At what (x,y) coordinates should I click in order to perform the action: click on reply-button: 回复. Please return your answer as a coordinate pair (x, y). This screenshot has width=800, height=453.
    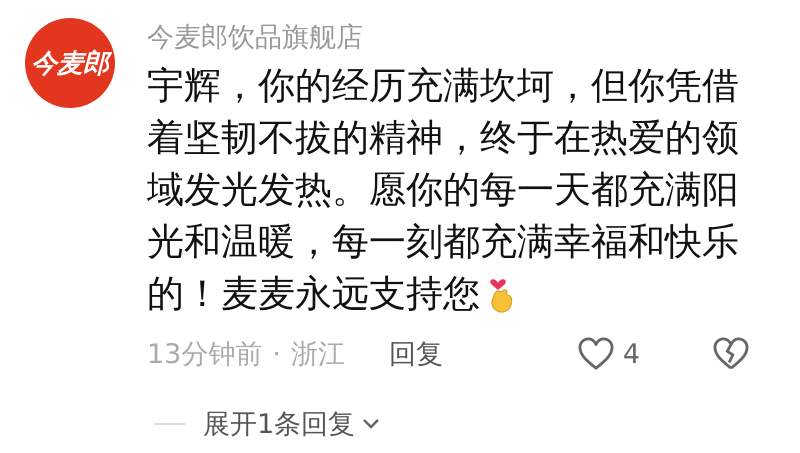
    Looking at the image, I should click on (415, 354).